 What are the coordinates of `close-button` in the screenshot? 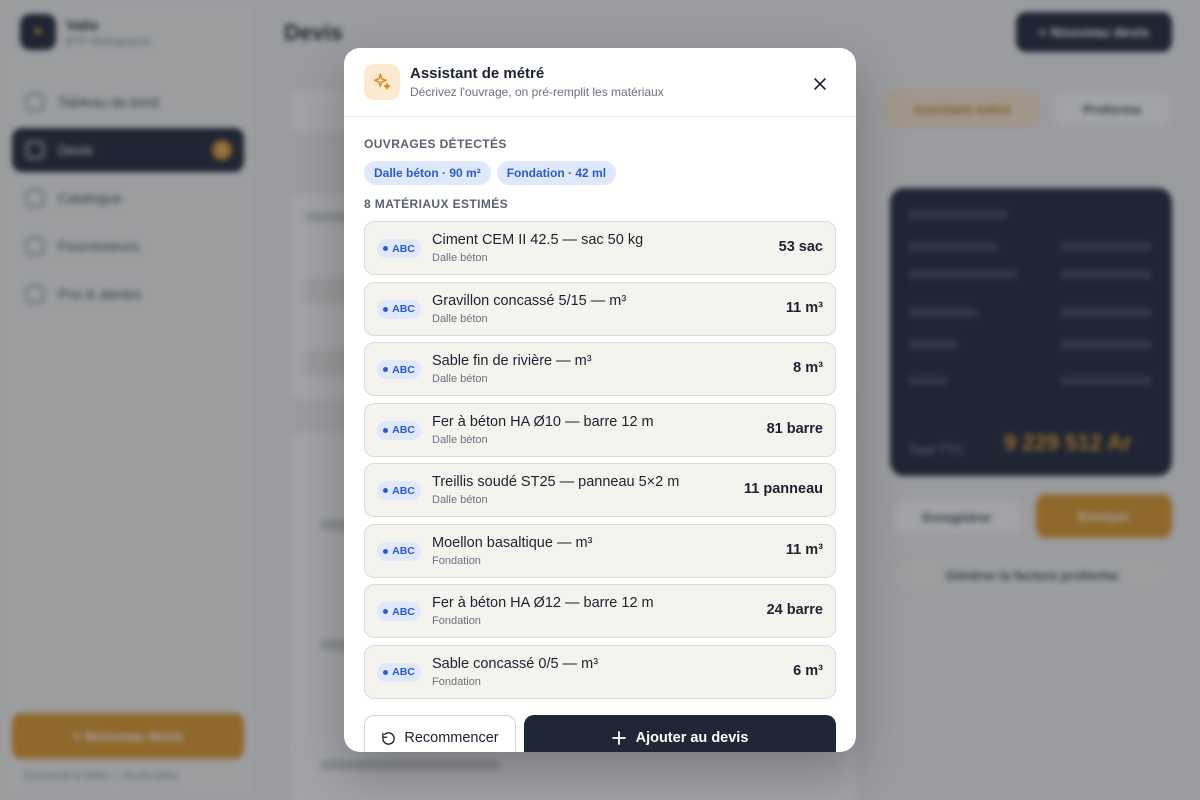 It's located at (820, 84).